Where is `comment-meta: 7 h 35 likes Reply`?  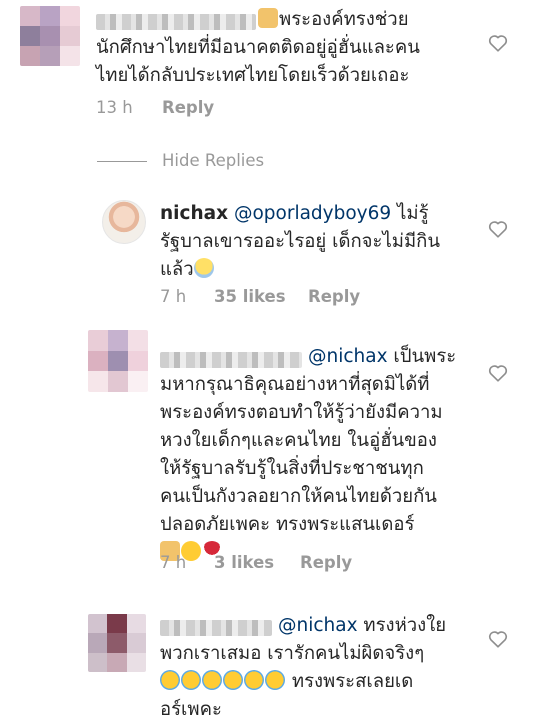
comment-meta: 7 h 35 likes Reply is located at coordinates (260, 296).